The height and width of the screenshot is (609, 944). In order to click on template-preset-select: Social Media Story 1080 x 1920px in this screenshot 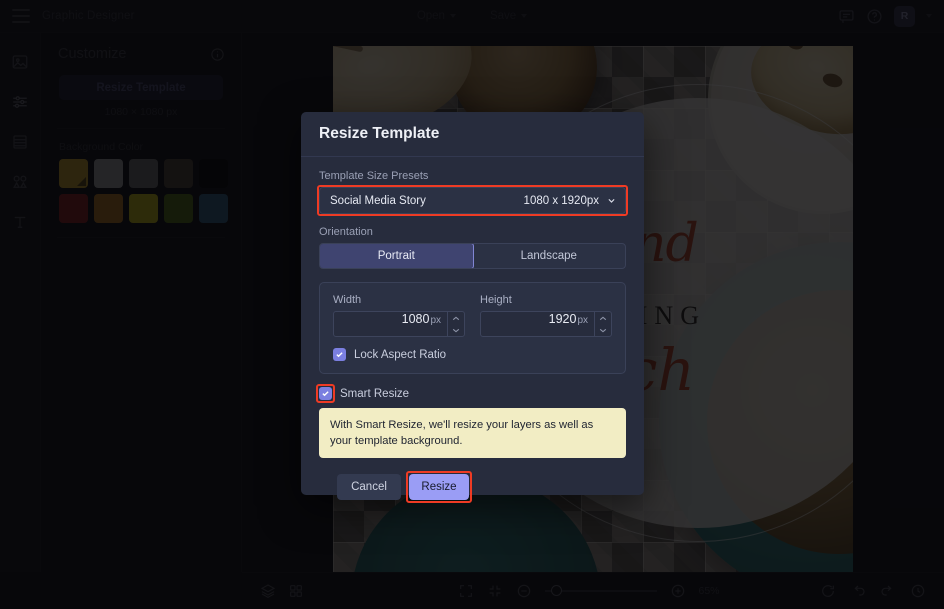, I will do `click(472, 200)`.